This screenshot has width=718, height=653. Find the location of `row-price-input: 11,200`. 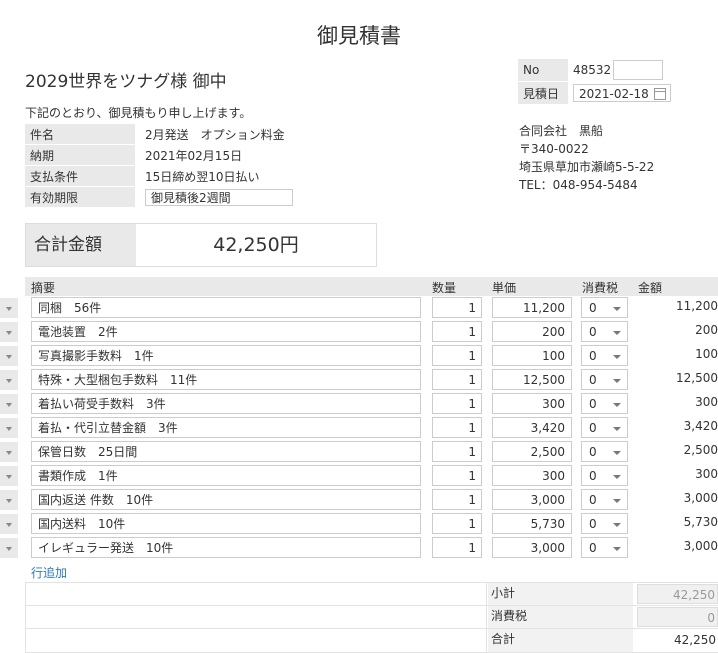

row-price-input: 11,200 is located at coordinates (532, 307).